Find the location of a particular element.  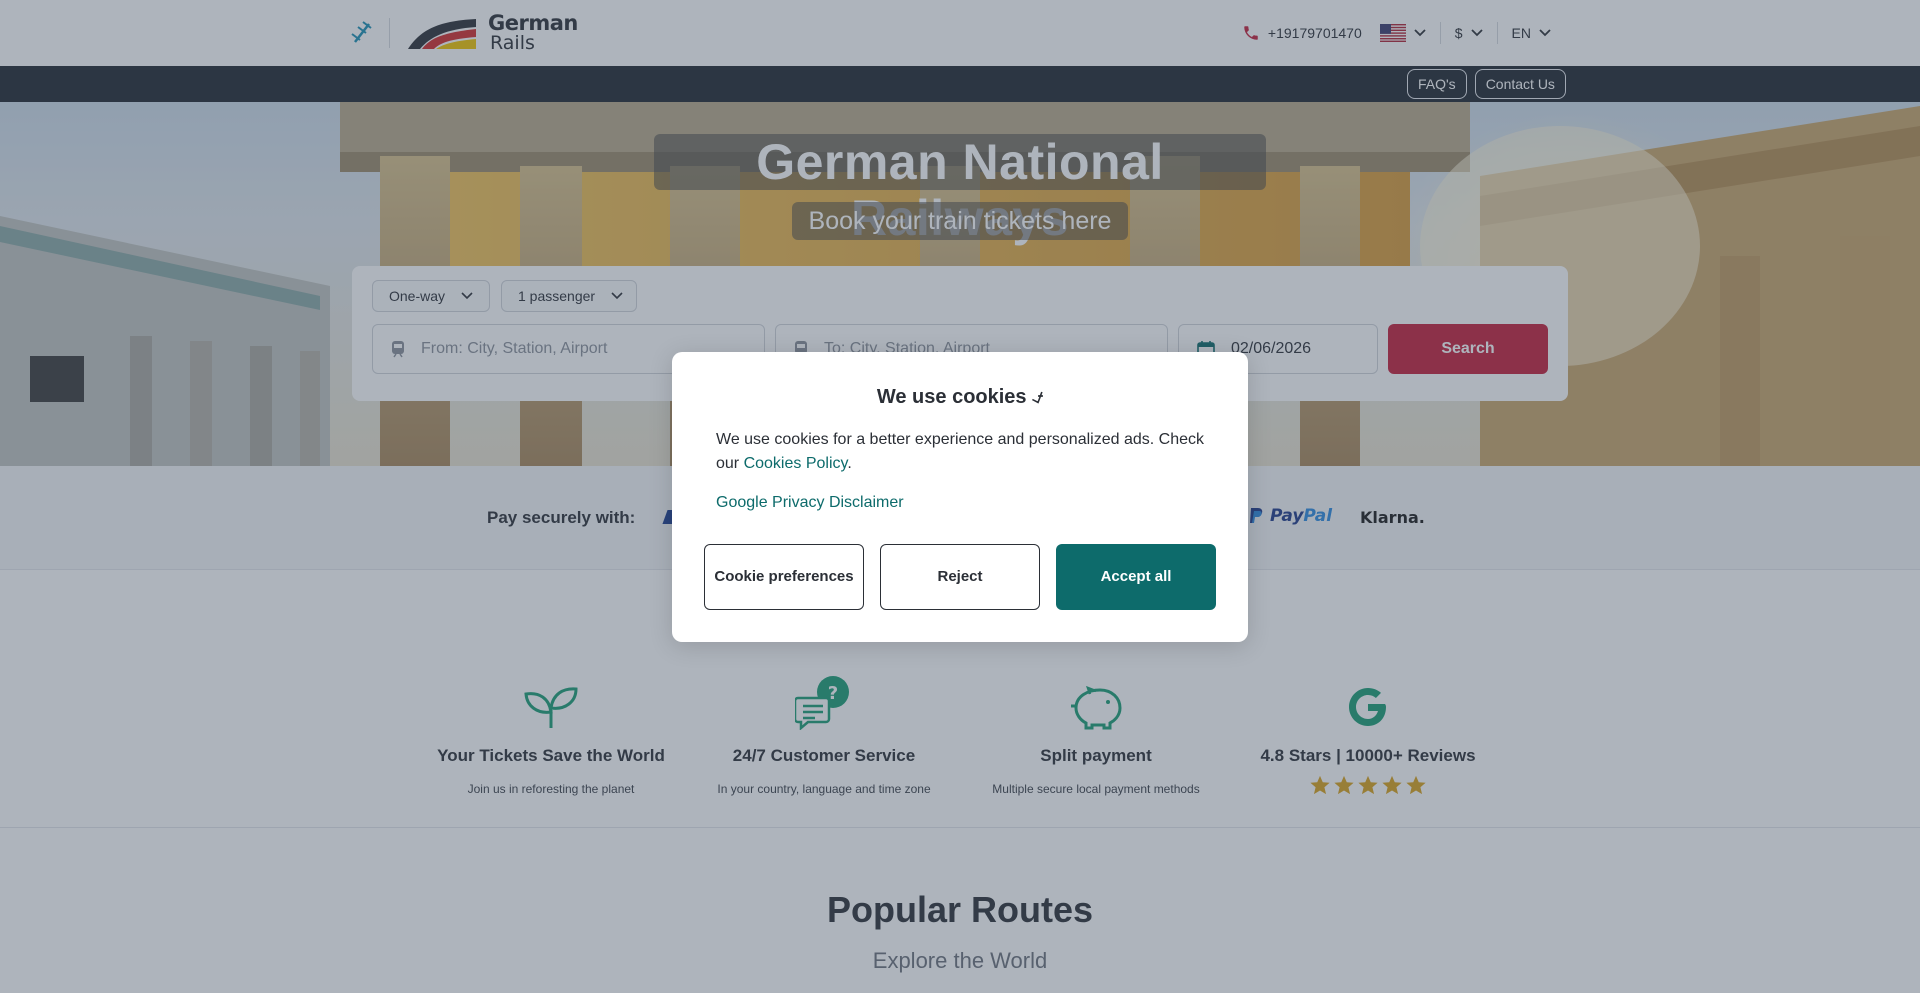

google-privacy-disclaimer-link: Google Privacy Disclaimer is located at coordinates (810, 503).